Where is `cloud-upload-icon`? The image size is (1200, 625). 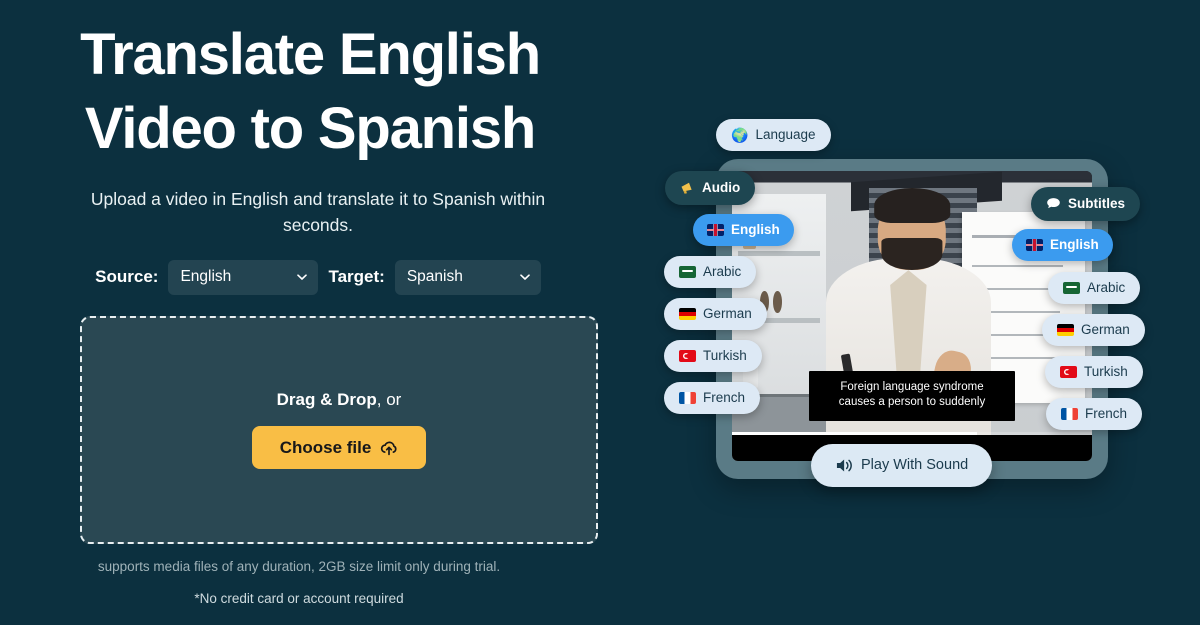
cloud-upload-icon is located at coordinates (389, 448).